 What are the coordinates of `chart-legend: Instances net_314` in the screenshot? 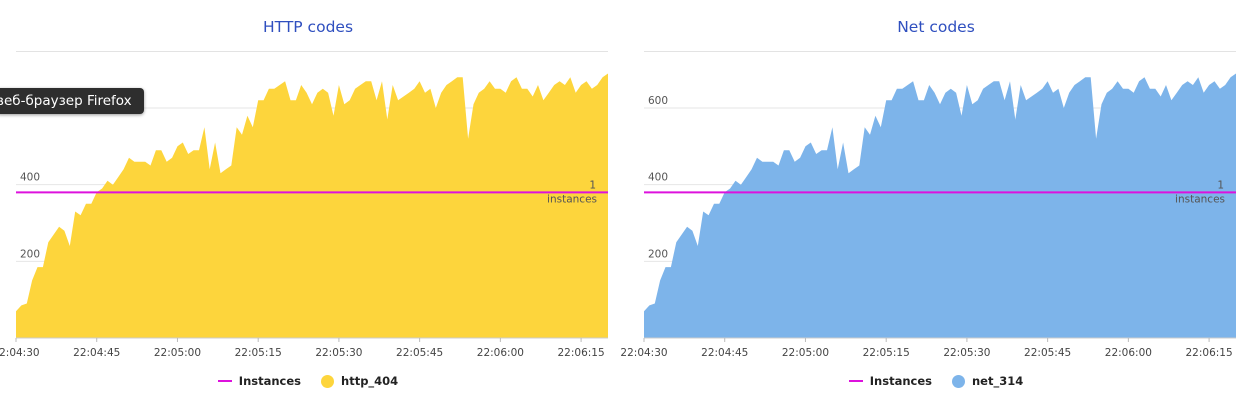 It's located at (936, 381).